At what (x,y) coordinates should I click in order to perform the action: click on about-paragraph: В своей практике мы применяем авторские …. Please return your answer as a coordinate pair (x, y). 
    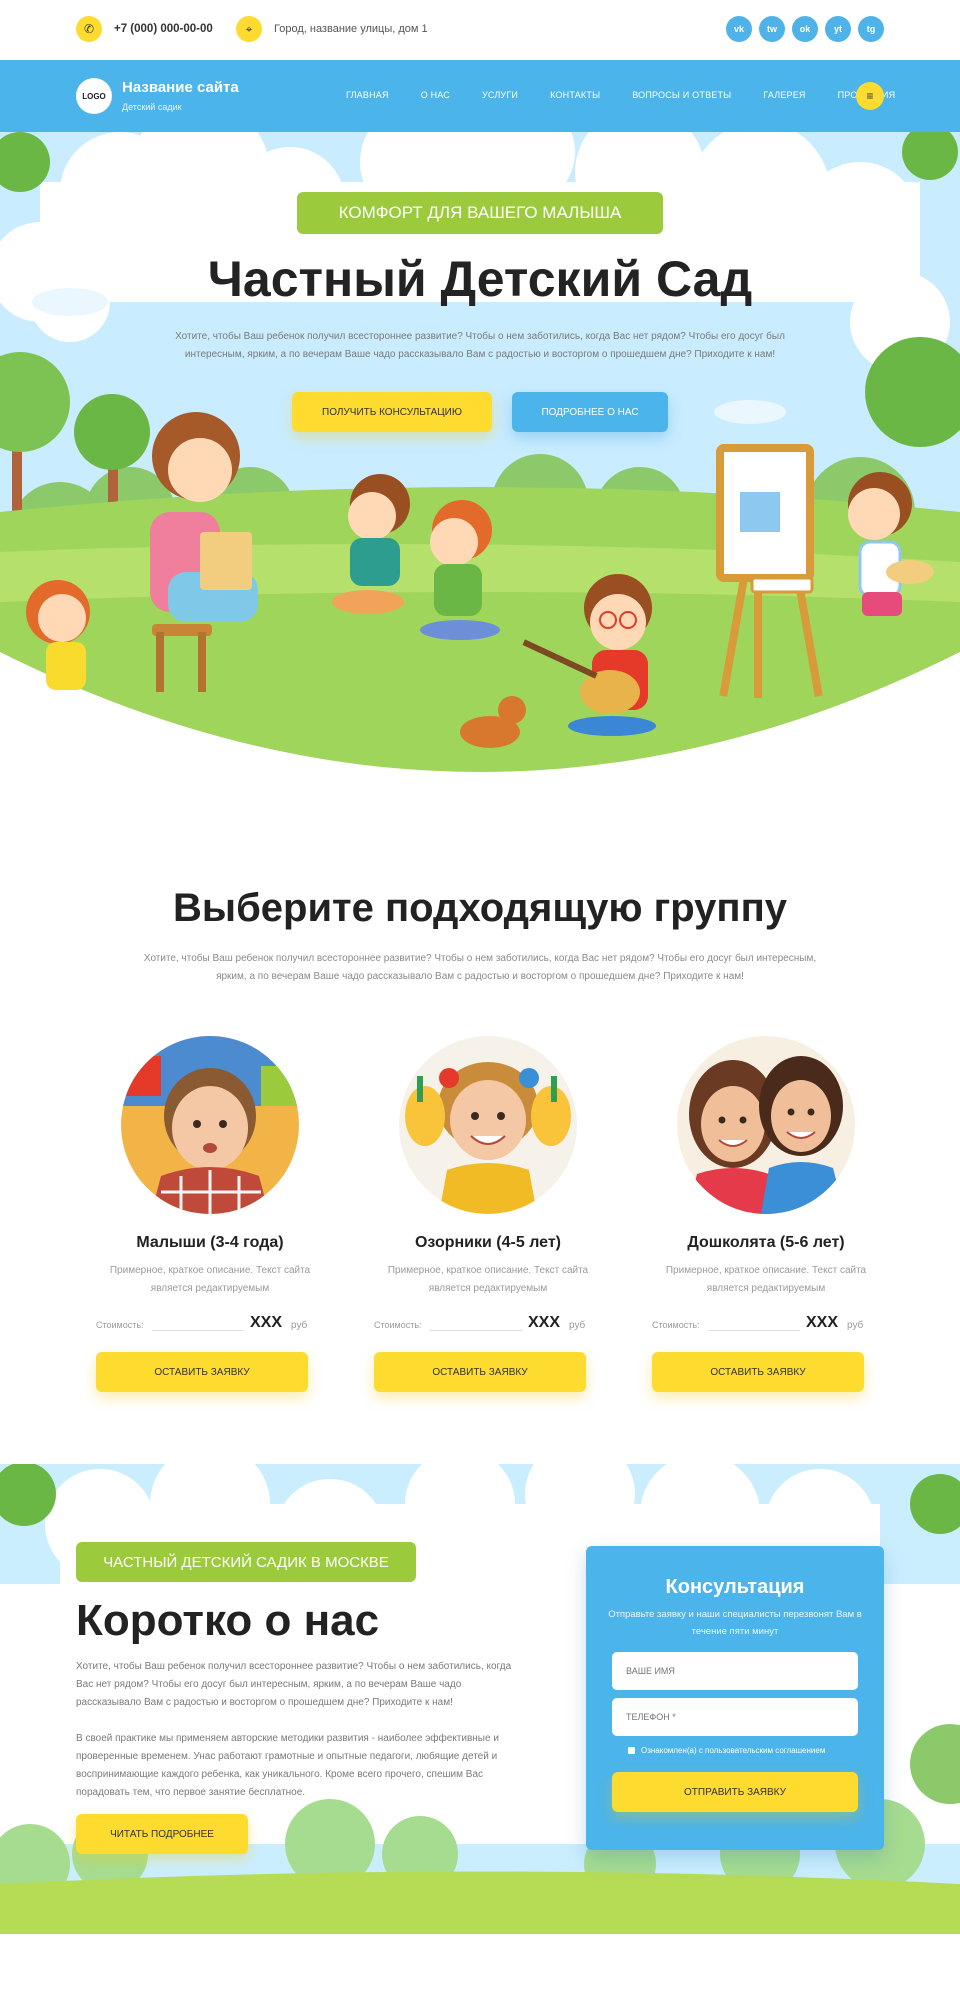
    Looking at the image, I should click on (287, 1765).